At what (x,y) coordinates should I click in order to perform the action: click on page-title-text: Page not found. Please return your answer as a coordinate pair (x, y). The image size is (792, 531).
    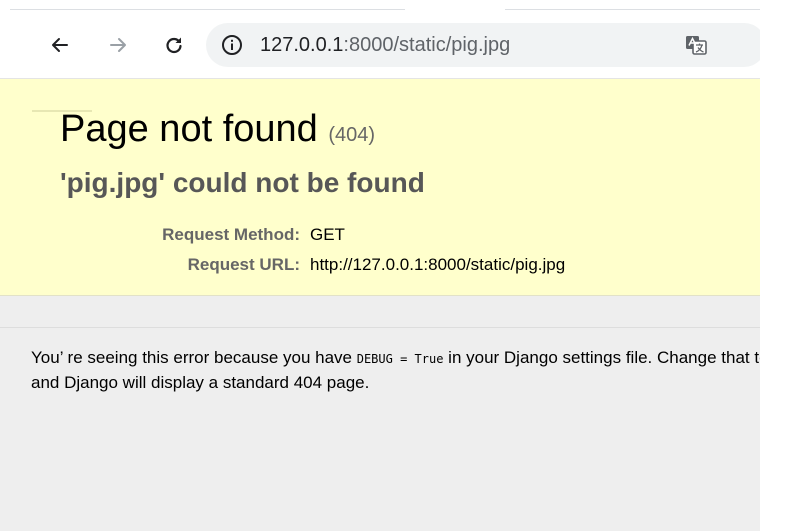
    Looking at the image, I should click on (189, 129).